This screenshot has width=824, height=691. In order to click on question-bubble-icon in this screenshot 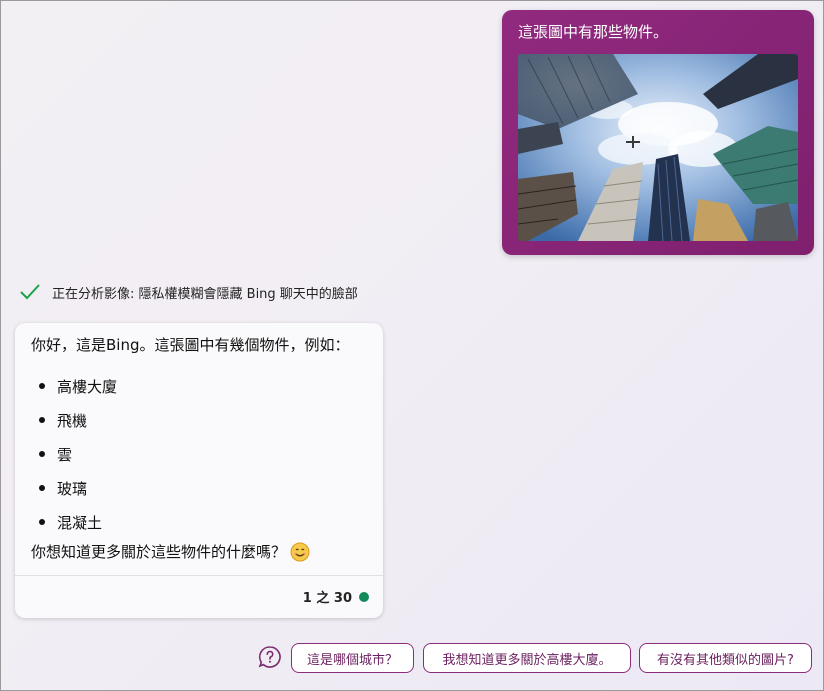, I will do `click(270, 657)`.